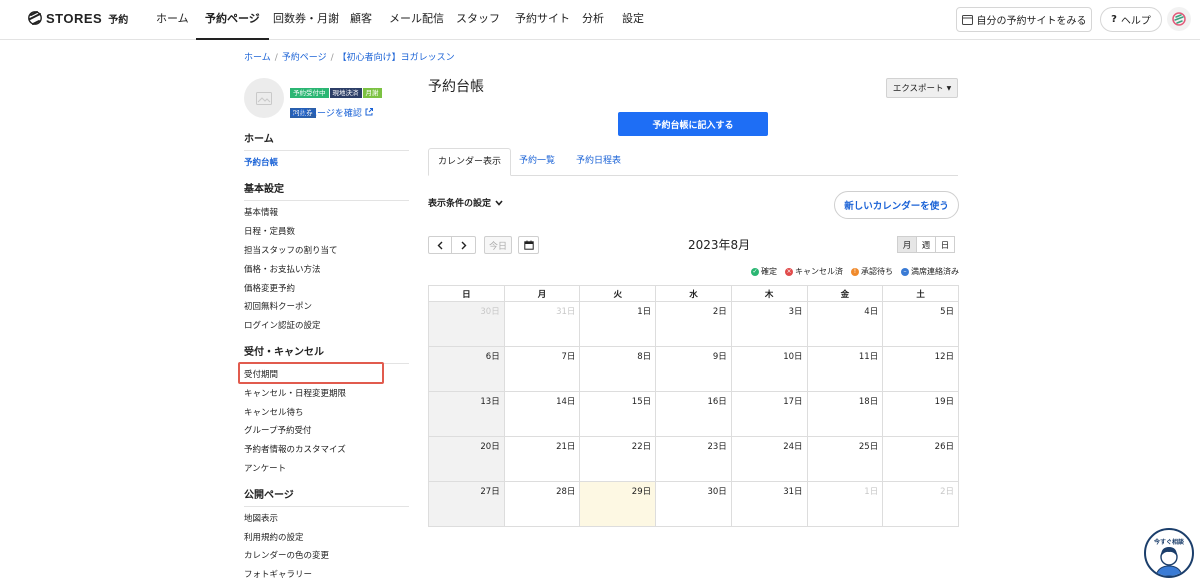 The width and height of the screenshot is (1200, 585). I want to click on day-cell: 6日, so click(466, 369).